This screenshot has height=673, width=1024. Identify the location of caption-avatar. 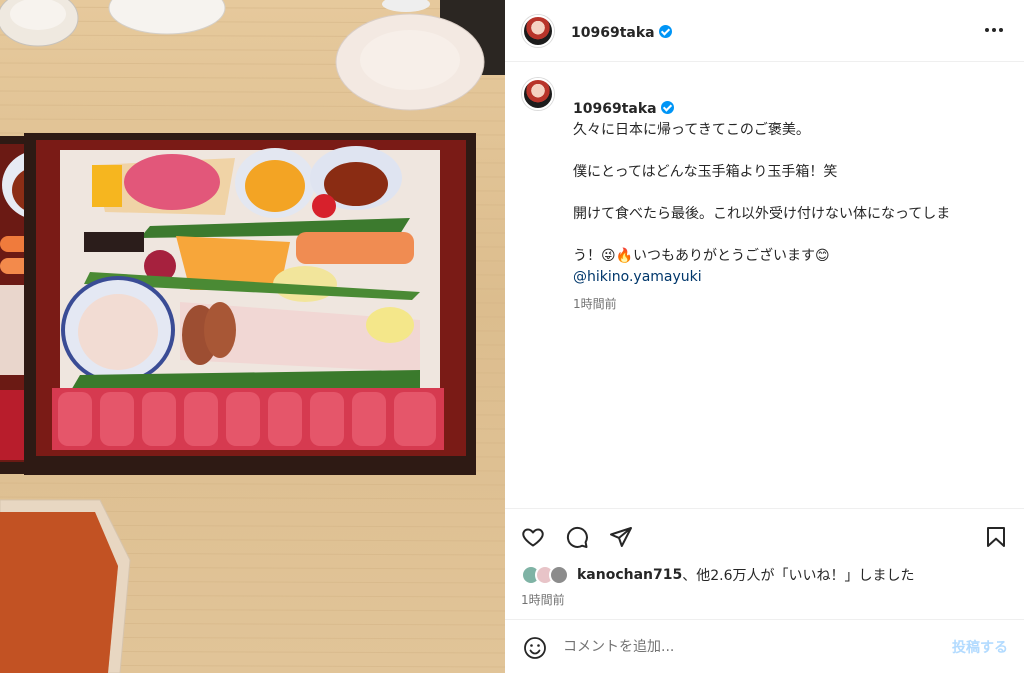
(538, 94).